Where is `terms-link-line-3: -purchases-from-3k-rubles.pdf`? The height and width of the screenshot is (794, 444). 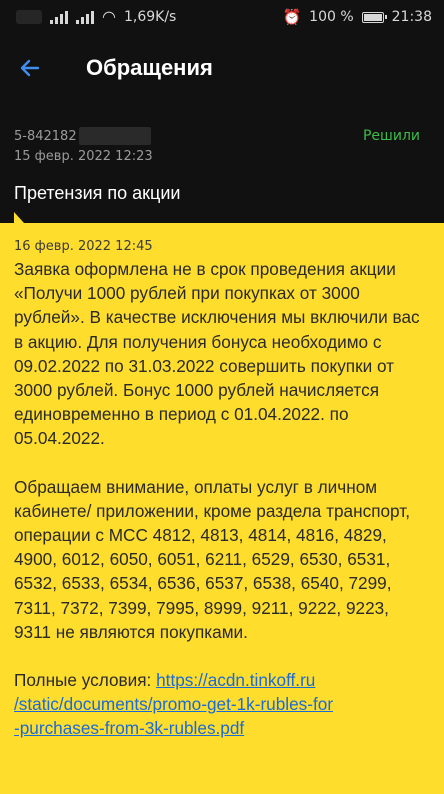
terms-link-line-3: -purchases-from-3k-rubles.pdf is located at coordinates (129, 728).